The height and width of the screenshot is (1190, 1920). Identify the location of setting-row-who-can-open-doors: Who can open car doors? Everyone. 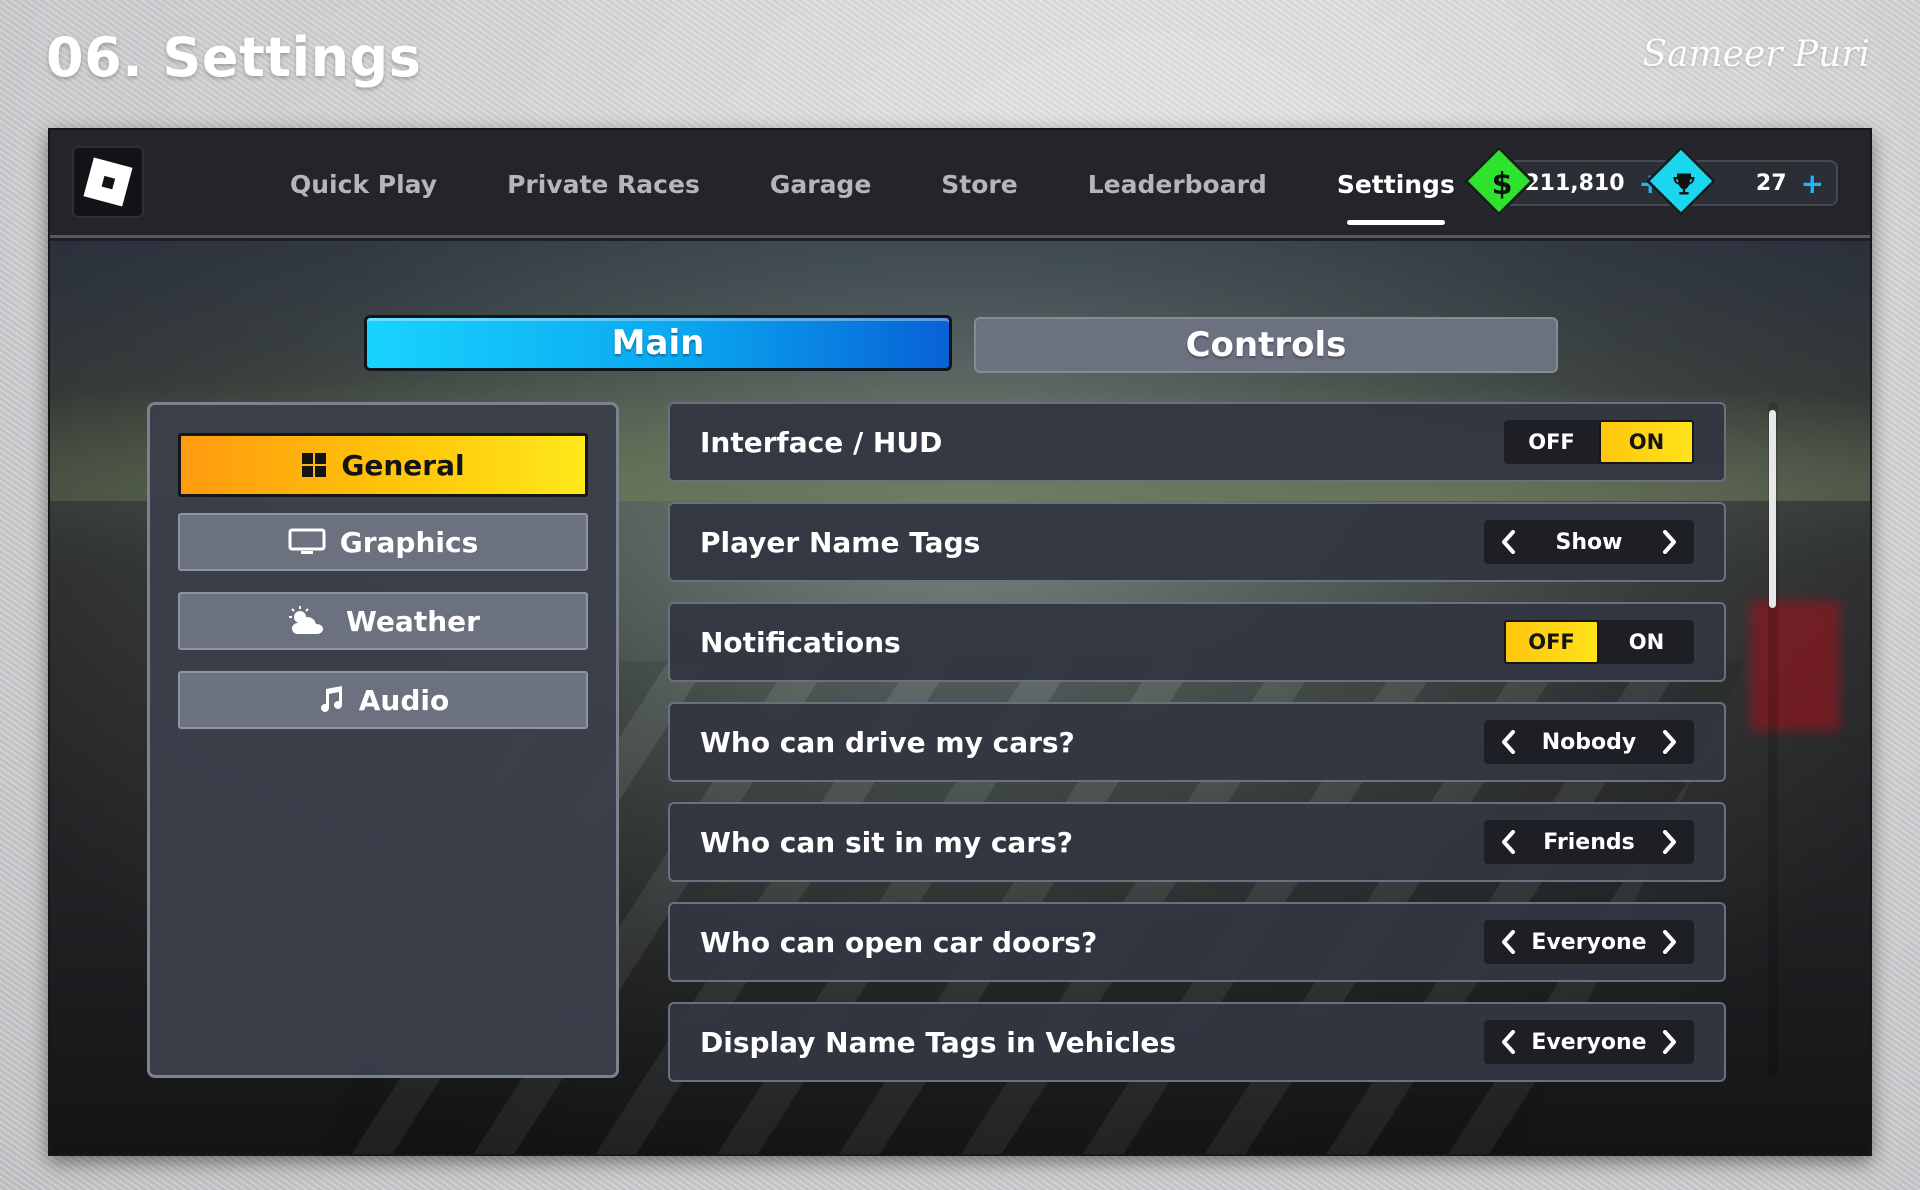
(1197, 942).